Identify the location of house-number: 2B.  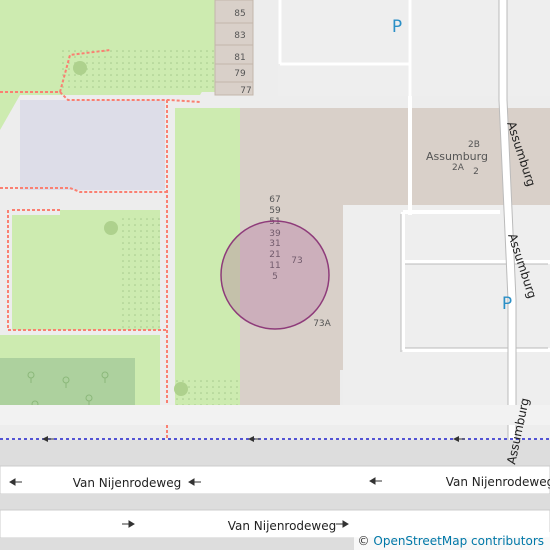
(474, 145).